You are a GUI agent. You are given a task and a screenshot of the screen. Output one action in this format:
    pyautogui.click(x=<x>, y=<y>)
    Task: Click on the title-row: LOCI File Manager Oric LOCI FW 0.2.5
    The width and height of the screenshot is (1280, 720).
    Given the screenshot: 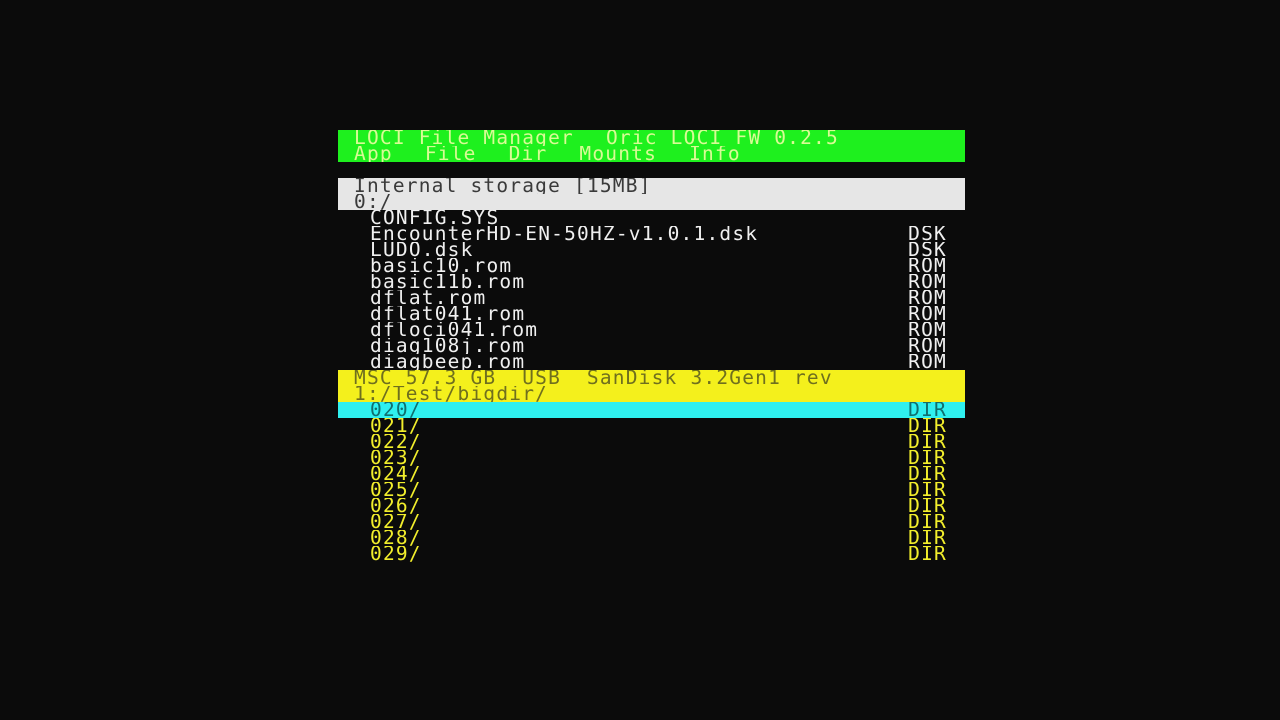 What is the action you would take?
    pyautogui.click(x=651, y=138)
    